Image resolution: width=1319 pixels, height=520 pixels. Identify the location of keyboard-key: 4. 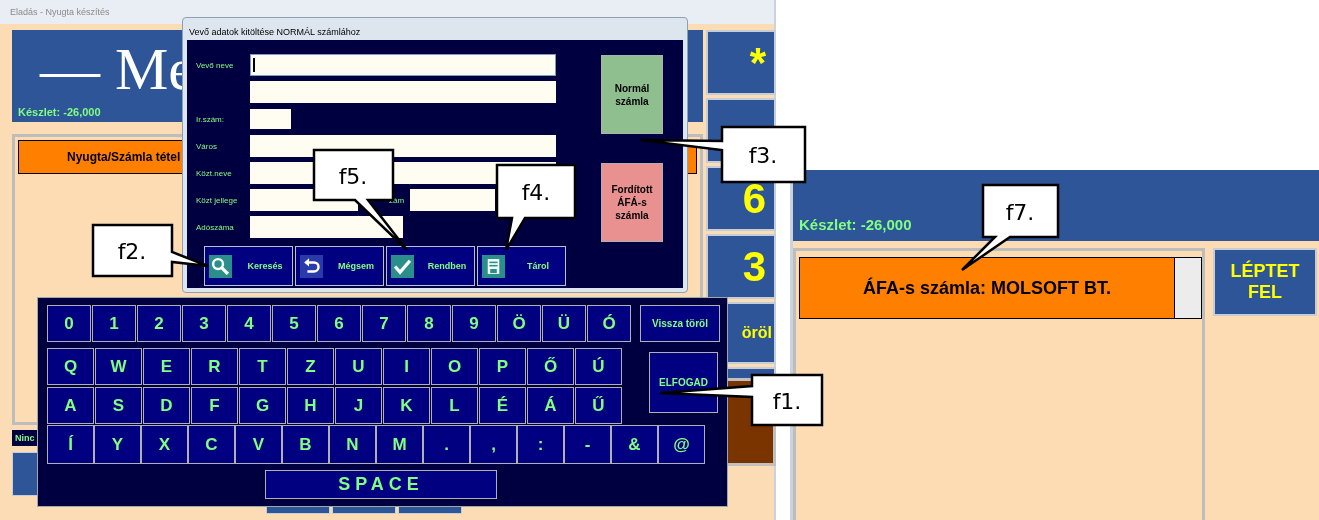
(249, 323).